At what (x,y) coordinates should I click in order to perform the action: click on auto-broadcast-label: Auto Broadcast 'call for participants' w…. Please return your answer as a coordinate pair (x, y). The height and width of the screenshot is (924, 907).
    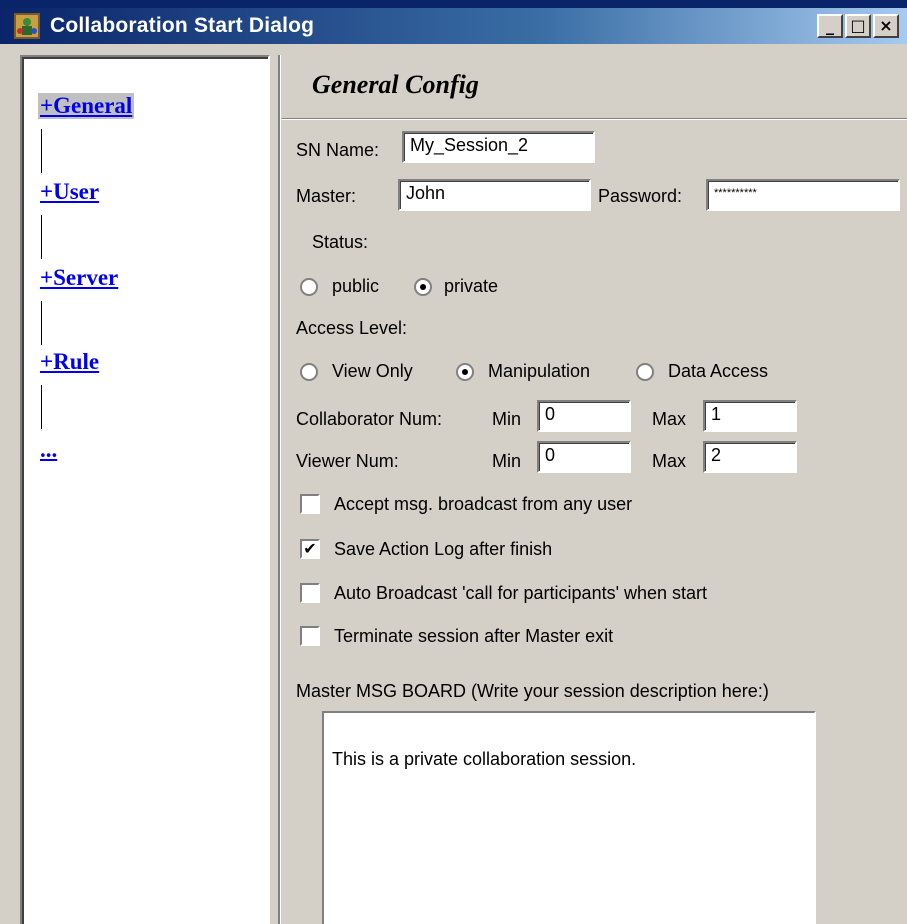
    Looking at the image, I should click on (520, 593).